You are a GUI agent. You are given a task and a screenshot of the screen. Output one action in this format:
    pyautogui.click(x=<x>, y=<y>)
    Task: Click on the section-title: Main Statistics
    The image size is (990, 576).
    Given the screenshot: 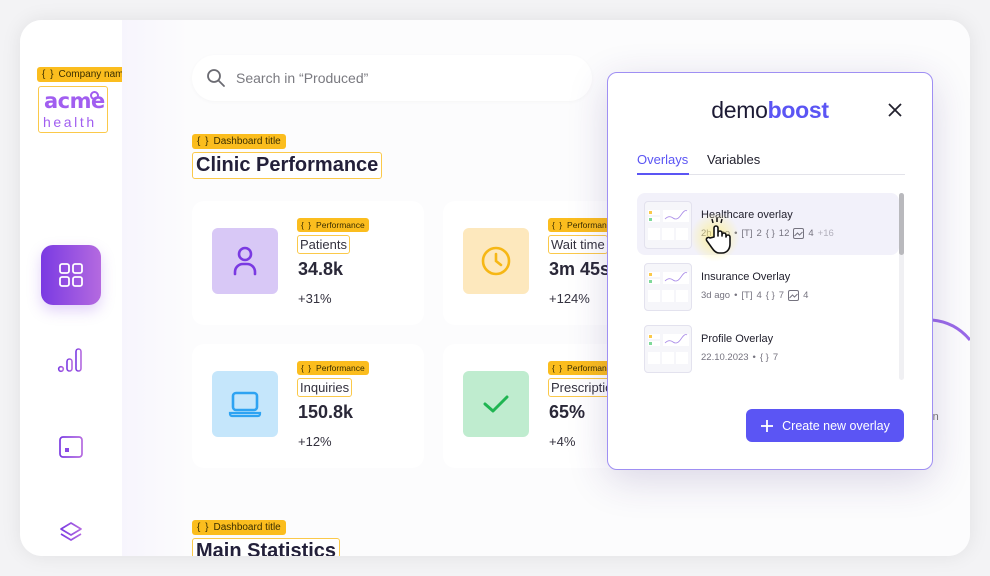 What is the action you would take?
    pyautogui.click(x=266, y=547)
    